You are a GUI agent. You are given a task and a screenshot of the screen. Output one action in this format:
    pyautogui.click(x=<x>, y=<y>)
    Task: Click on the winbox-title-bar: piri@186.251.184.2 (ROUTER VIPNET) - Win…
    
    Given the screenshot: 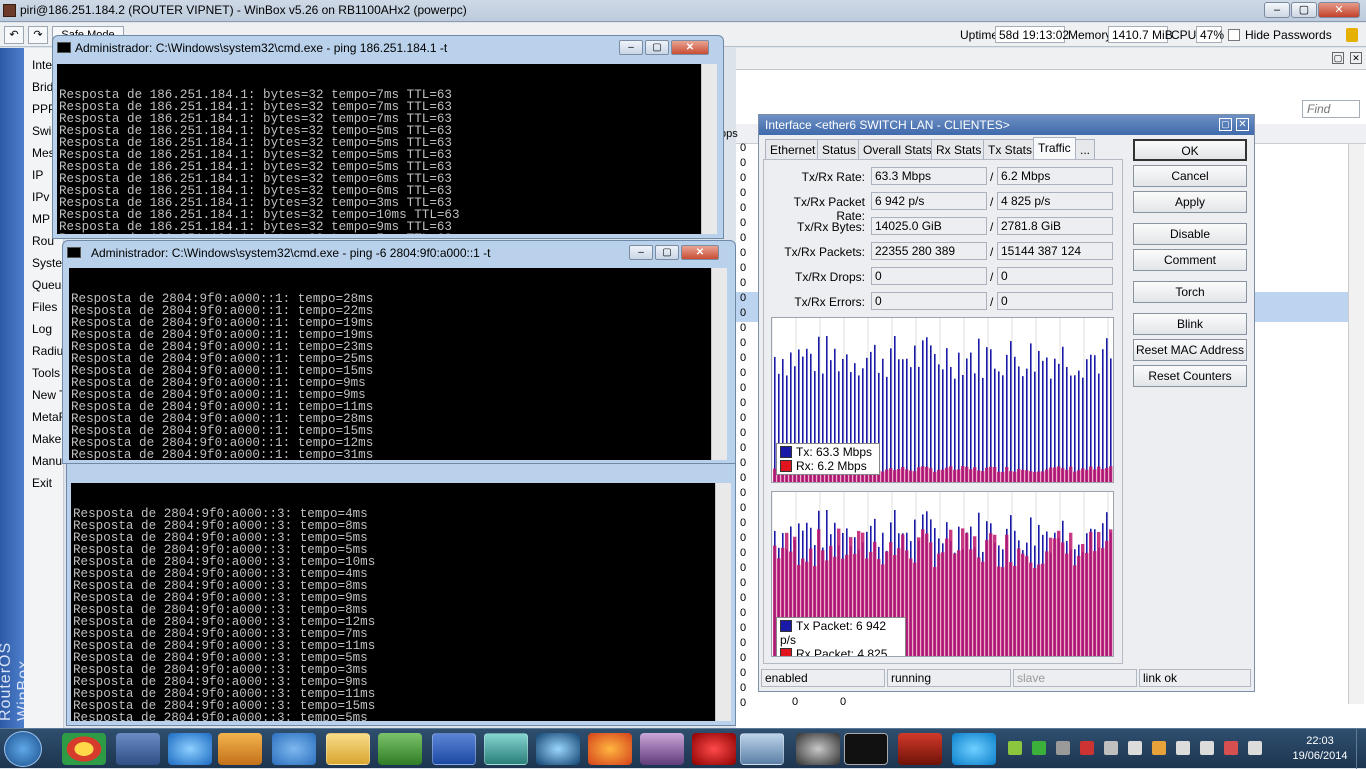 What is the action you would take?
    pyautogui.click(x=683, y=11)
    